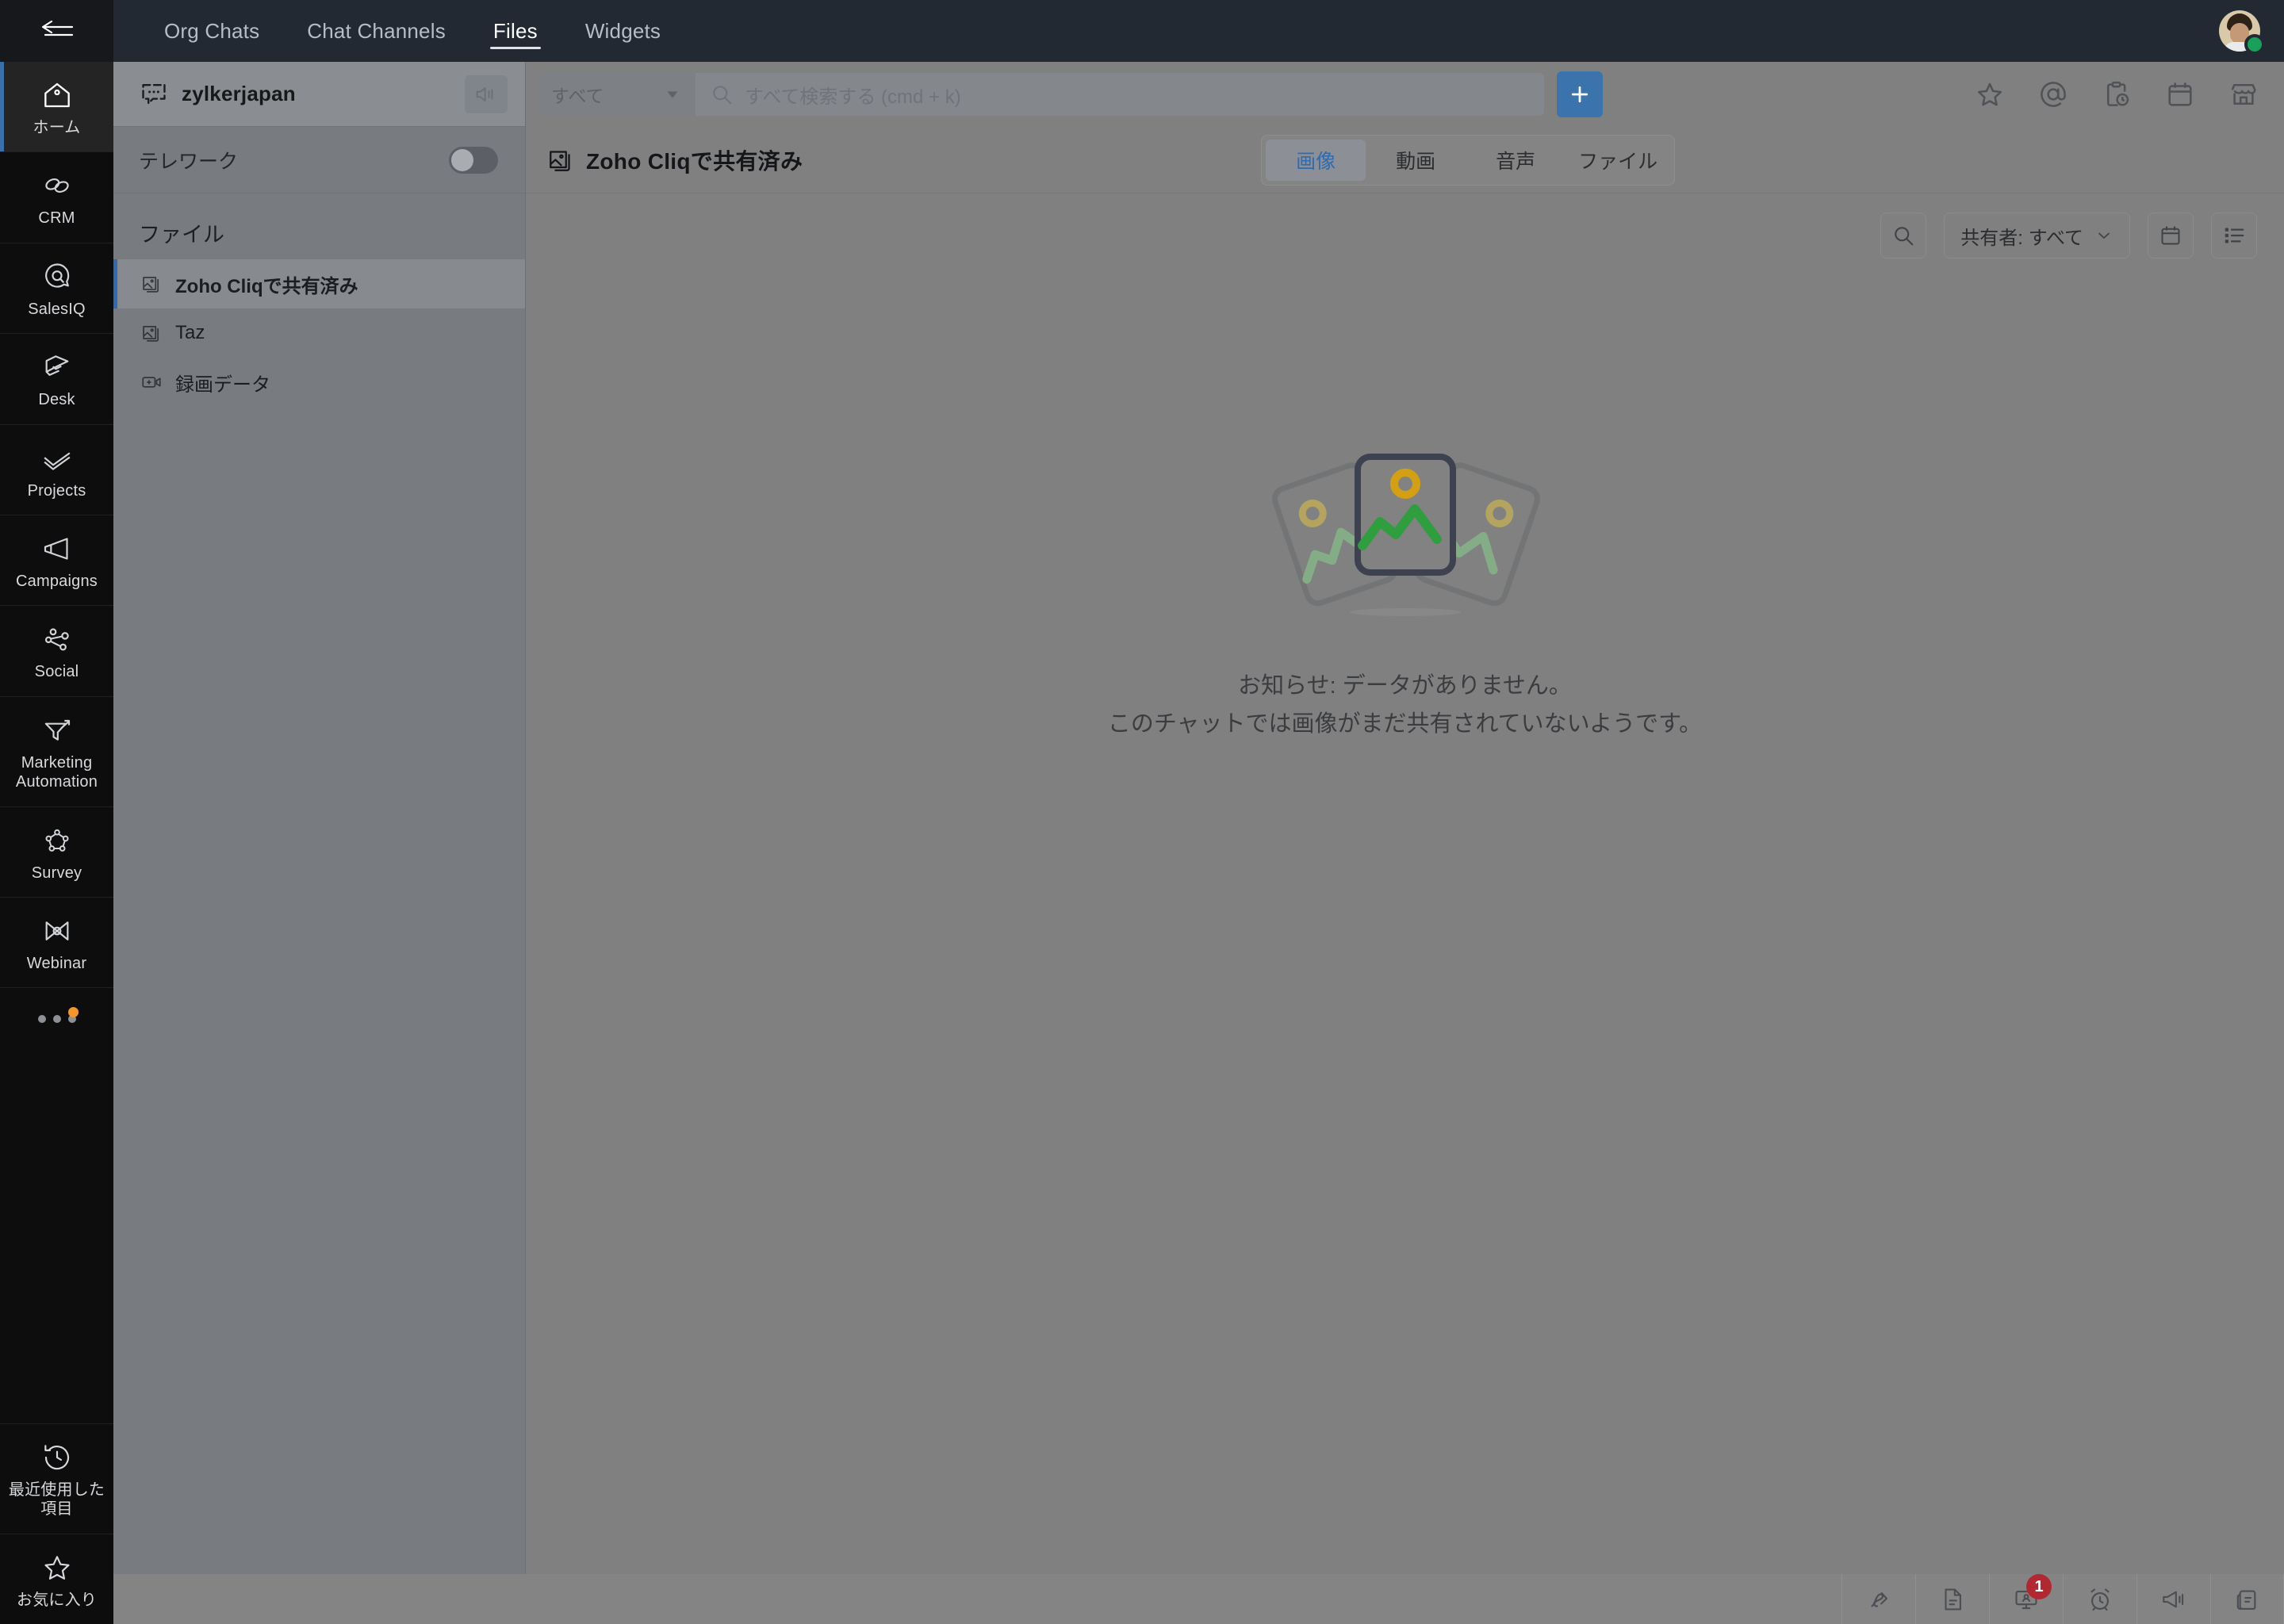  I want to click on list-item-label: 録画データ, so click(222, 384).